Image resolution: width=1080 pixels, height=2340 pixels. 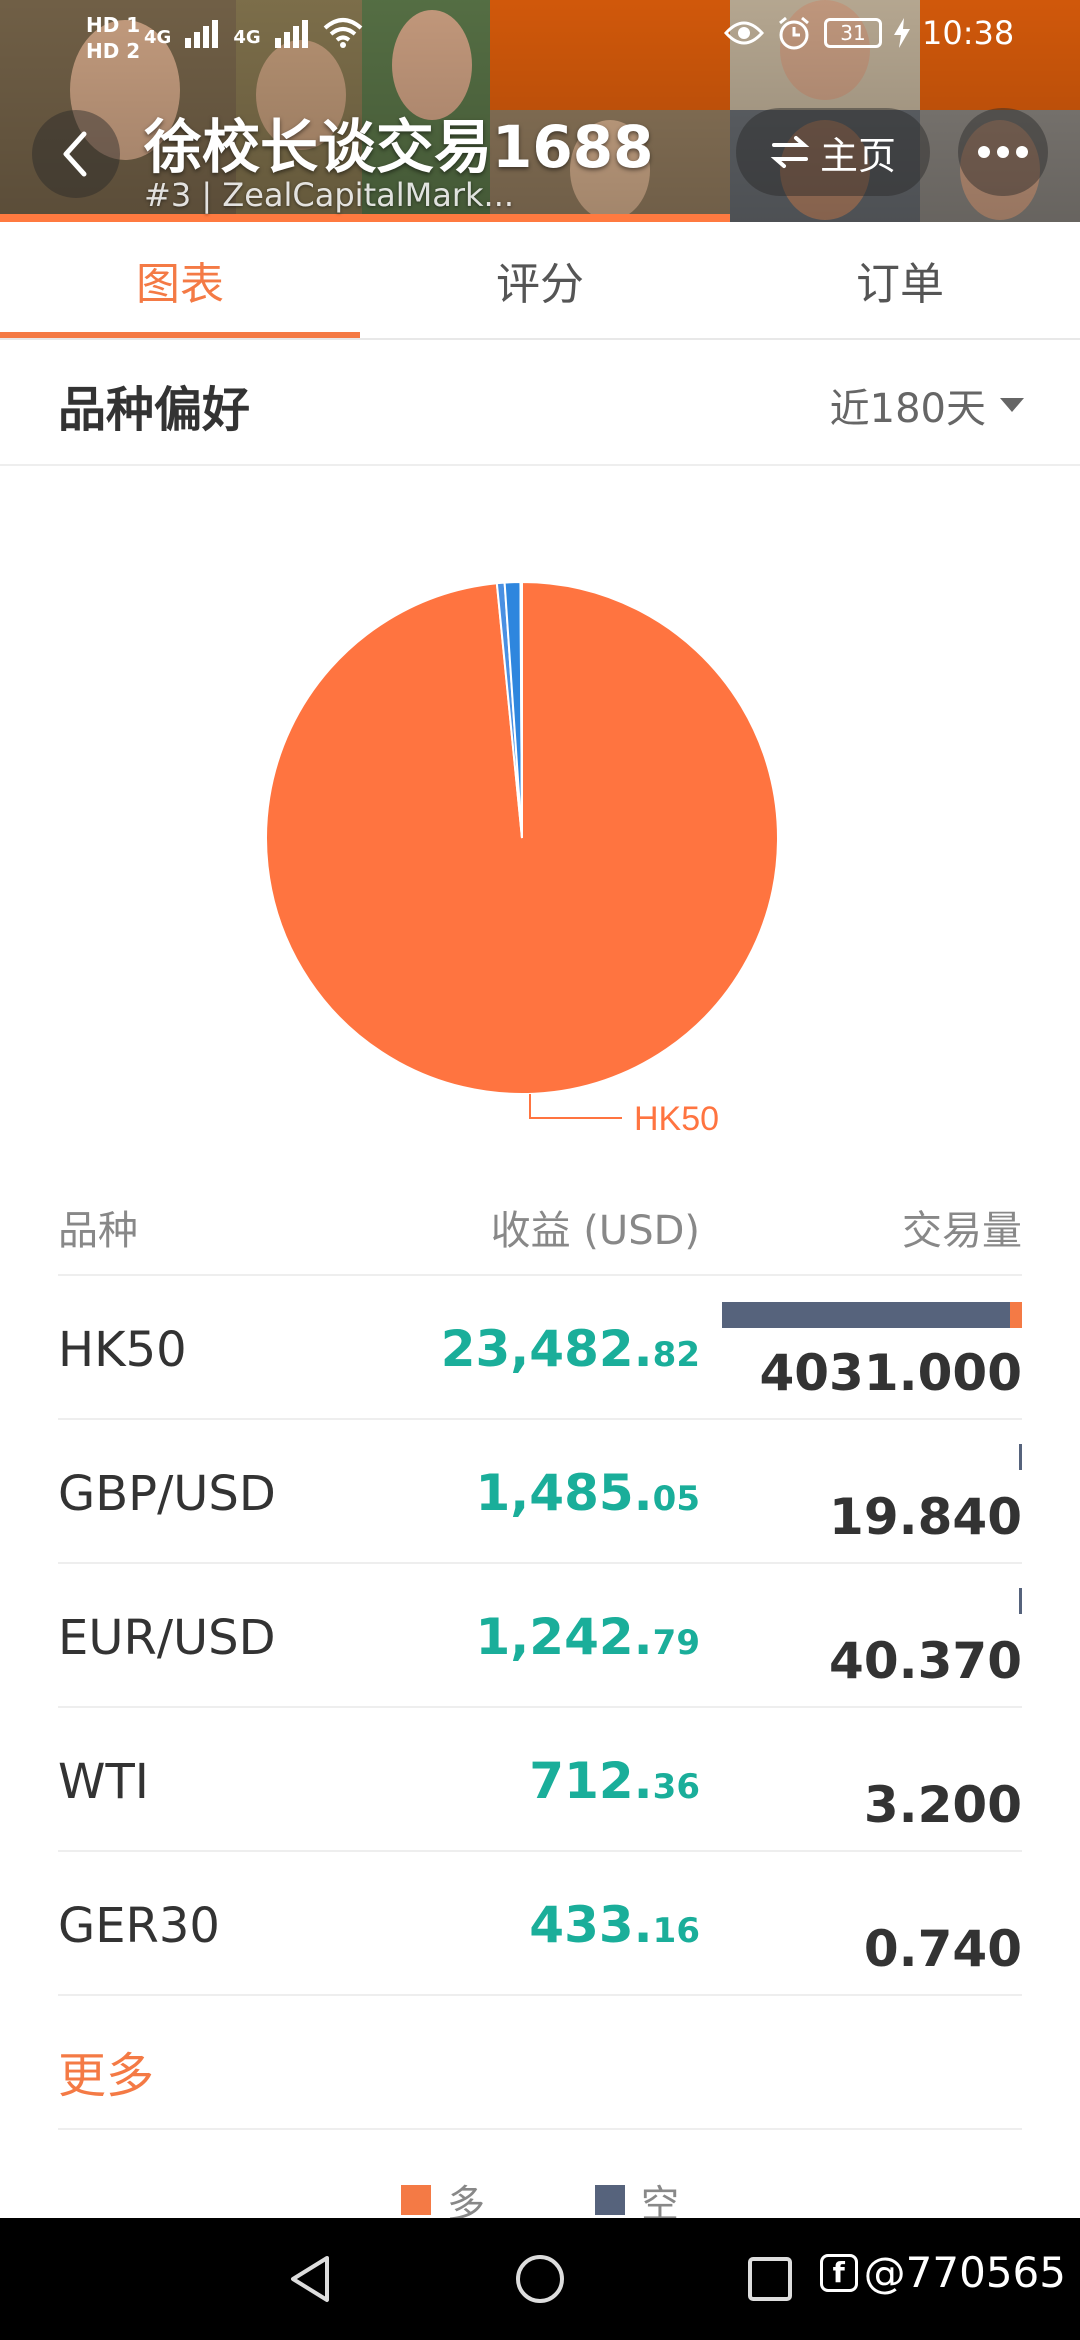 What do you see at coordinates (540, 2203) in the screenshot?
I see `legend: 多 空` at bounding box center [540, 2203].